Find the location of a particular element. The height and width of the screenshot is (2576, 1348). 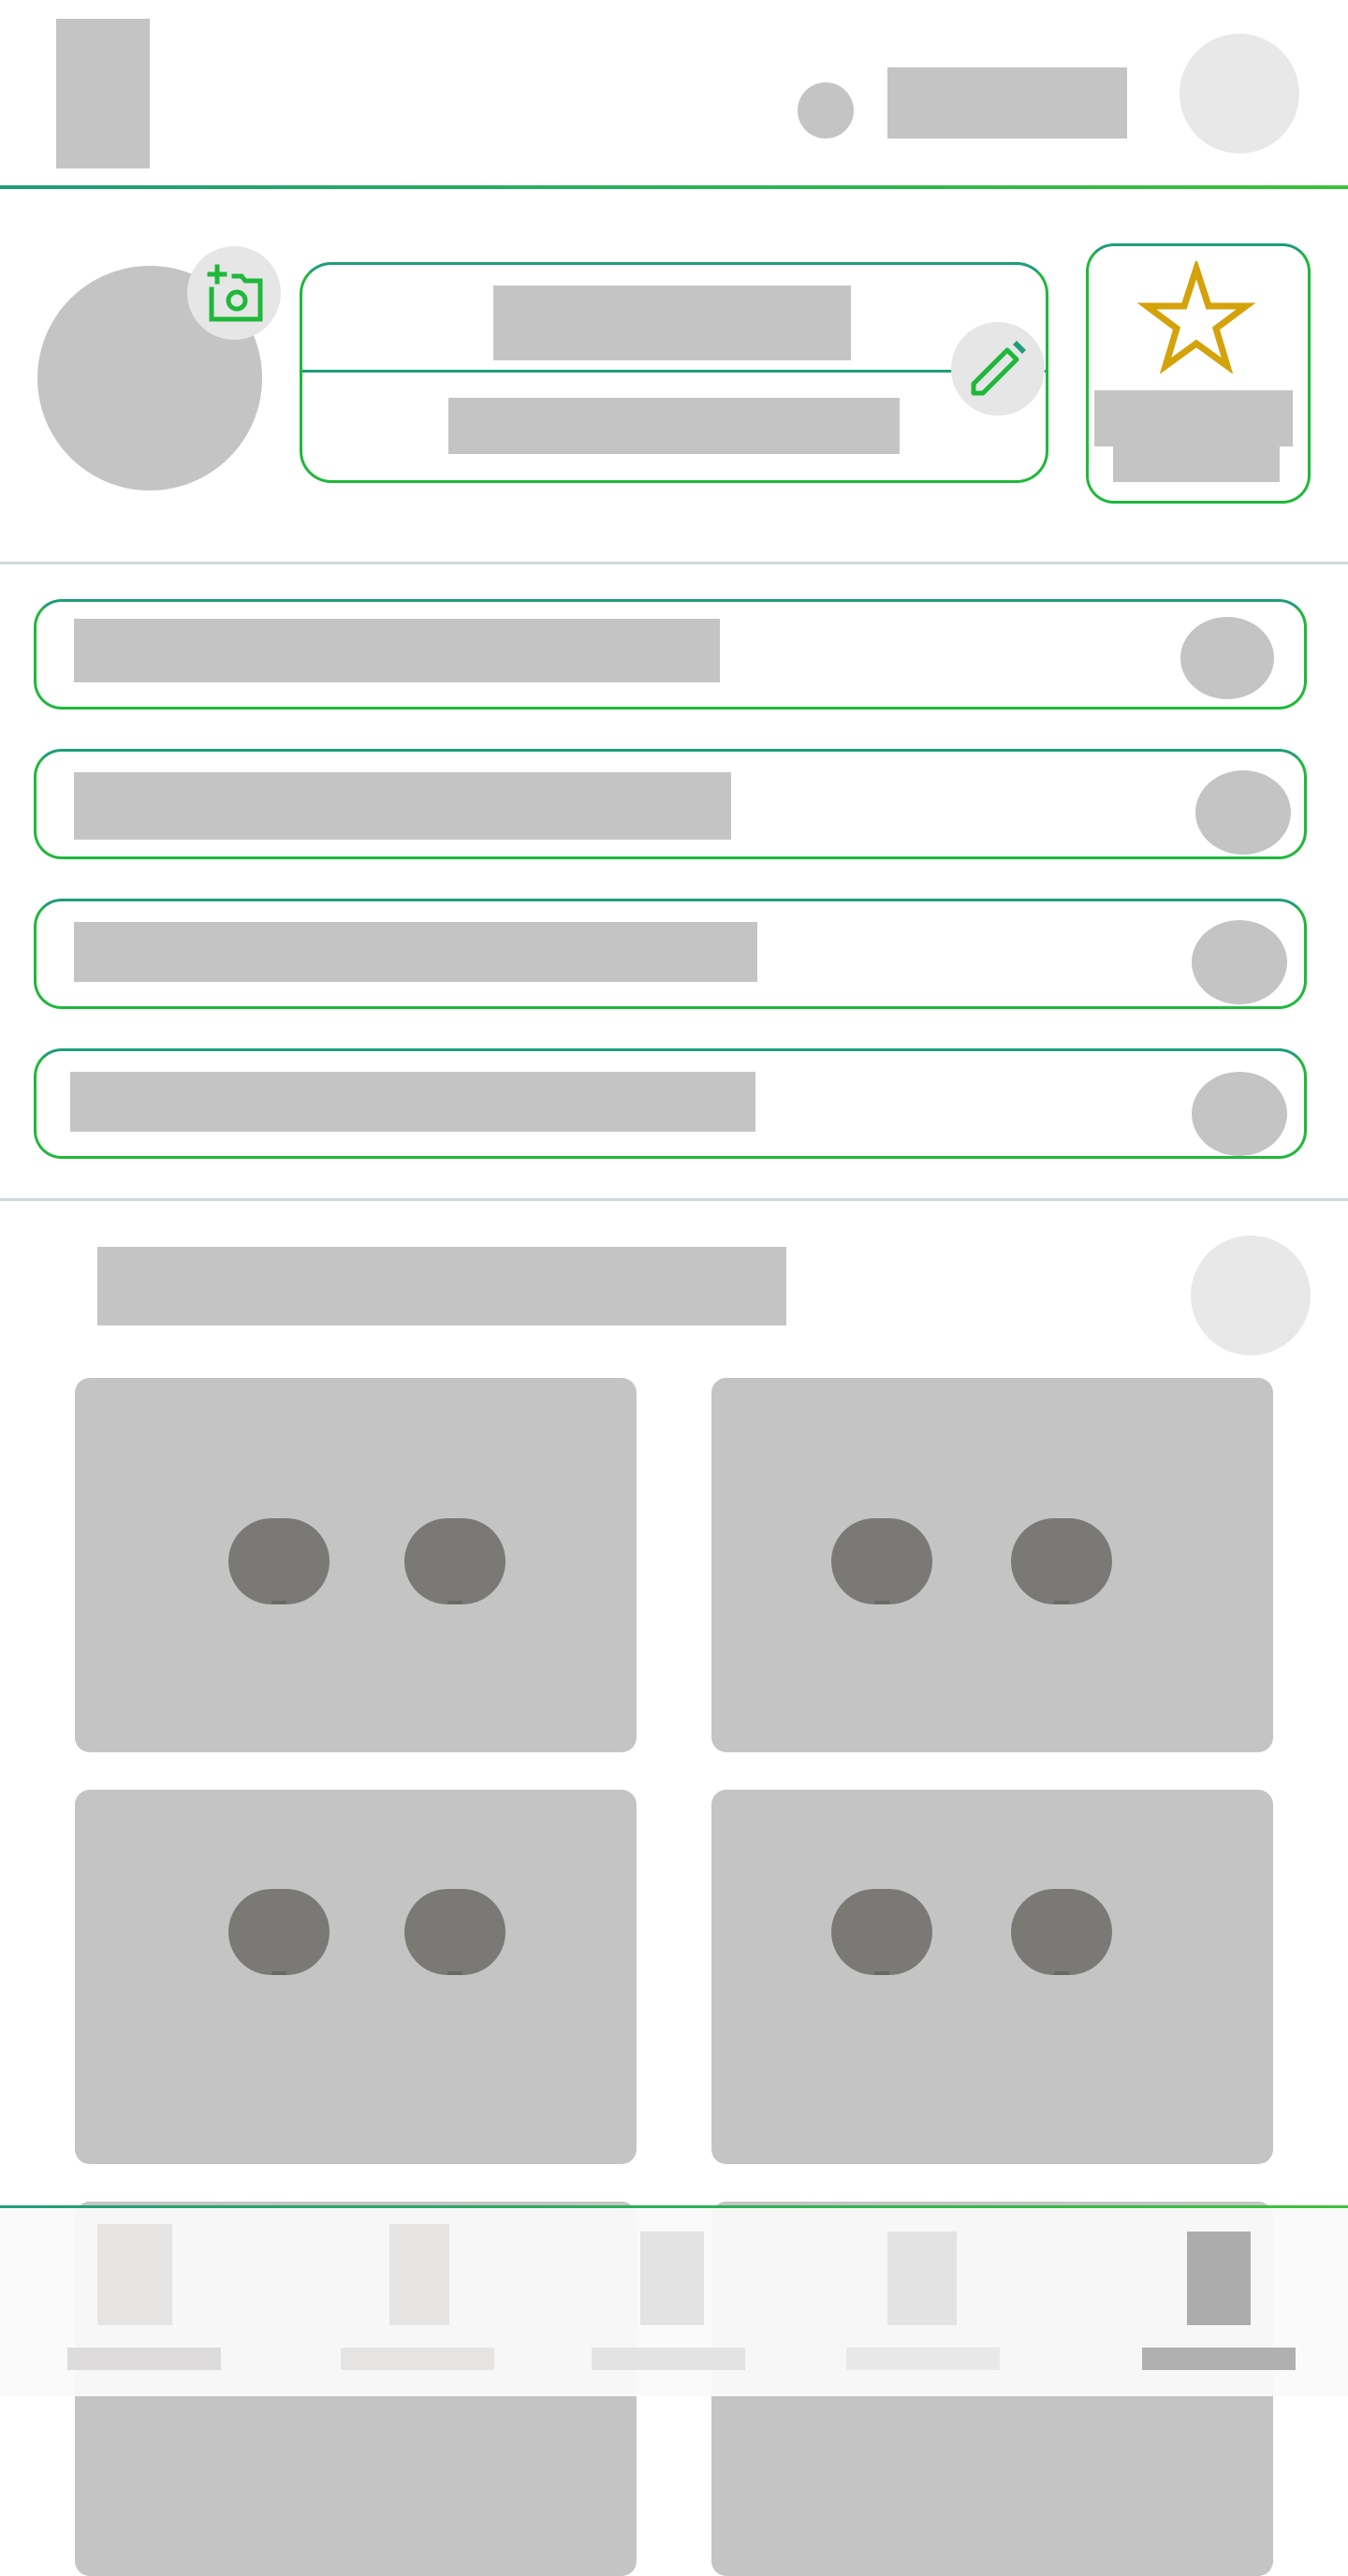

pencil-icon is located at coordinates (999, 368).